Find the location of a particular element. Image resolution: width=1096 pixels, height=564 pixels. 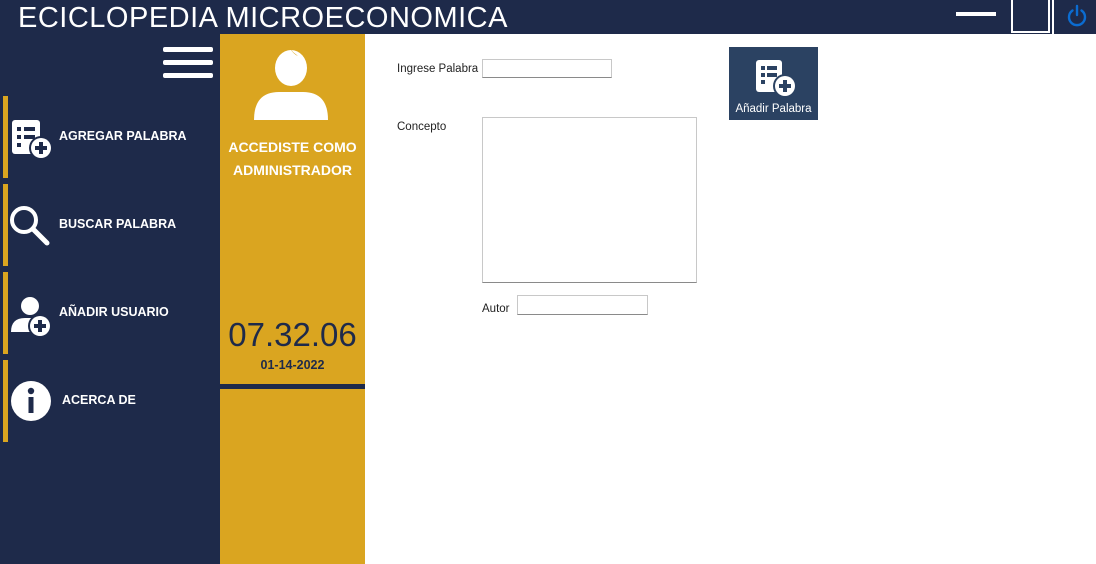

sidebar-item-acerca-de: ACERCA DE is located at coordinates (111, 401).